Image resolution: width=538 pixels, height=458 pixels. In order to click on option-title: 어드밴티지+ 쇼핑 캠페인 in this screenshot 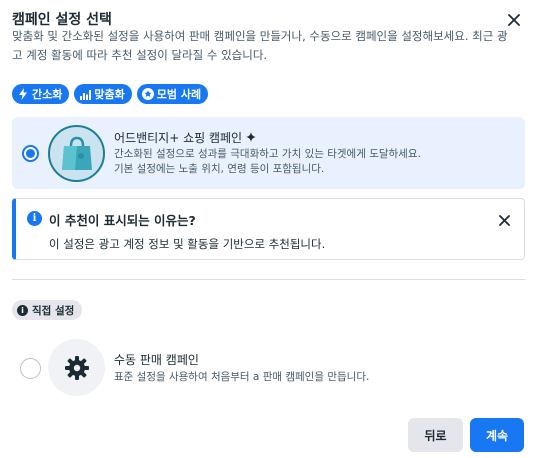, I will do `click(178, 138)`.